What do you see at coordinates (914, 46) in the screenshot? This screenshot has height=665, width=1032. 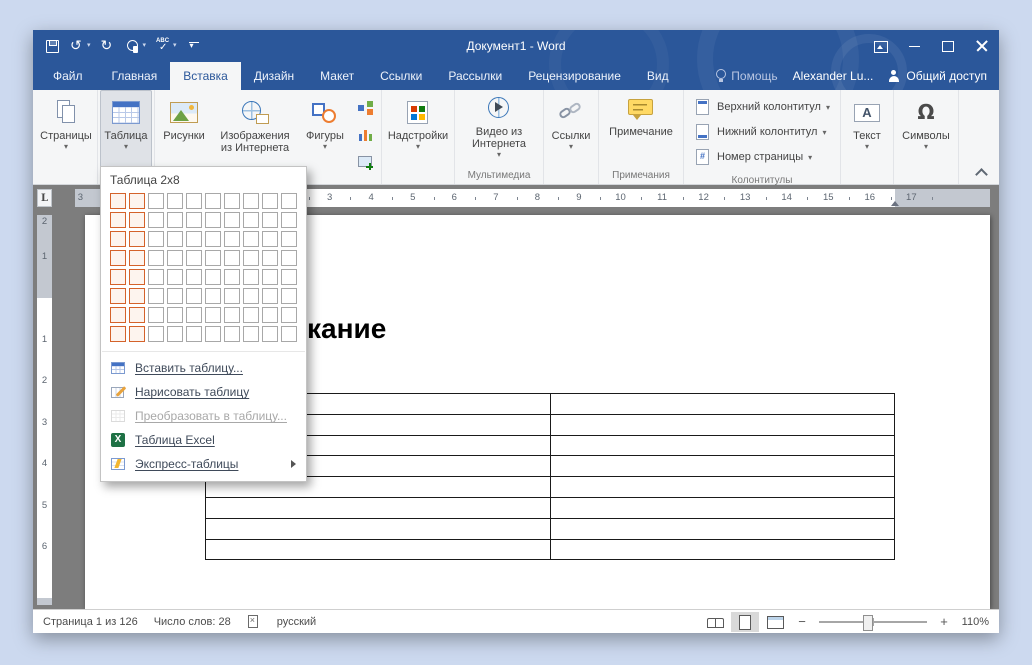 I see `minimize-button` at bounding box center [914, 46].